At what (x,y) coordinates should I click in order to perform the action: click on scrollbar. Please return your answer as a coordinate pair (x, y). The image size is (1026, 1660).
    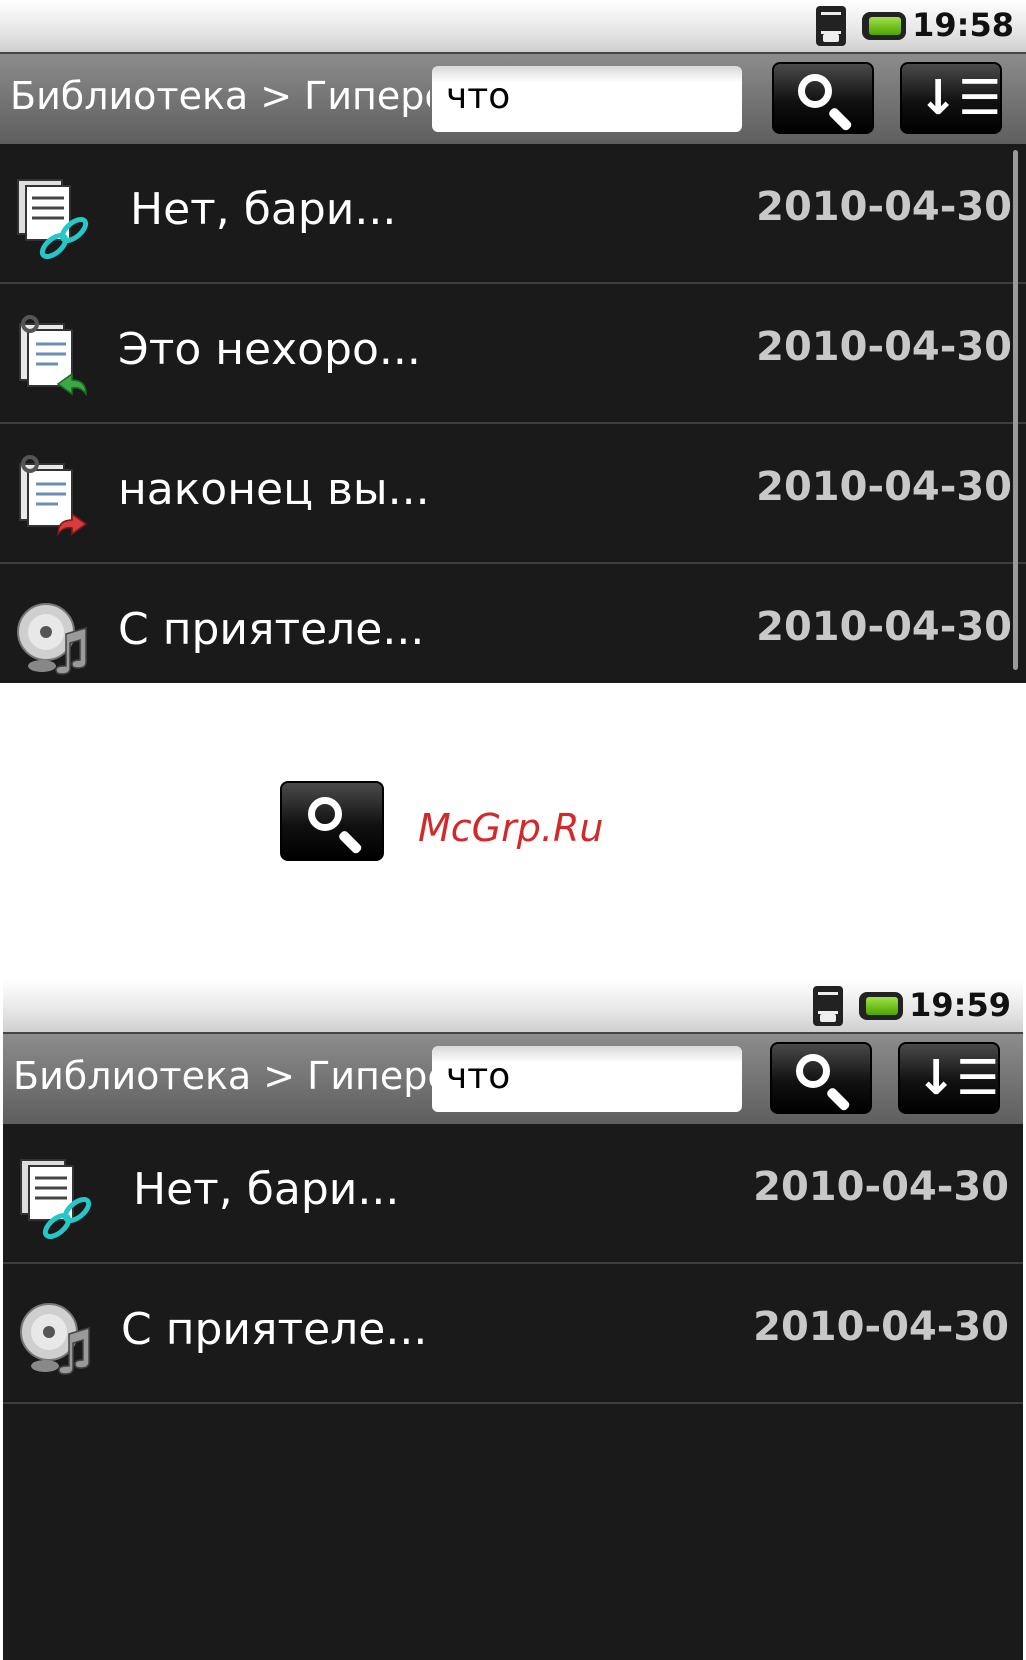
    Looking at the image, I should click on (1015, 410).